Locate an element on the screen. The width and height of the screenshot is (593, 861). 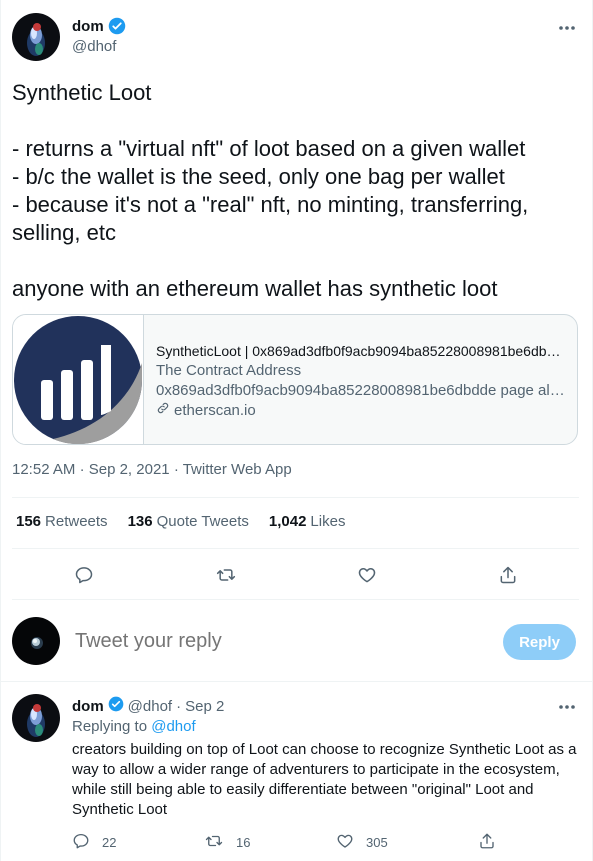
retweets-stat: 156 Retweets is located at coordinates (62, 521).